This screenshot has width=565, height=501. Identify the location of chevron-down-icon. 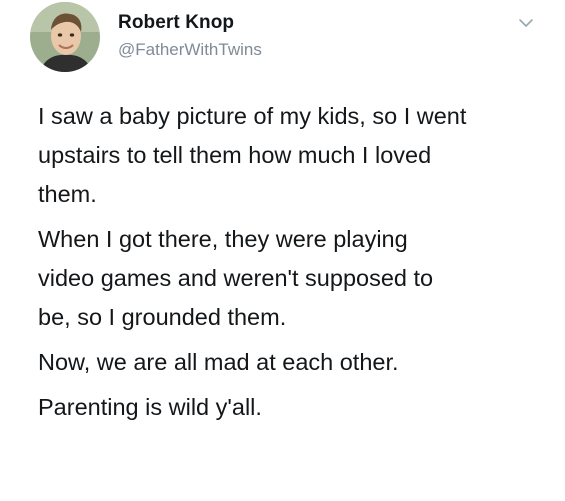
(526, 23).